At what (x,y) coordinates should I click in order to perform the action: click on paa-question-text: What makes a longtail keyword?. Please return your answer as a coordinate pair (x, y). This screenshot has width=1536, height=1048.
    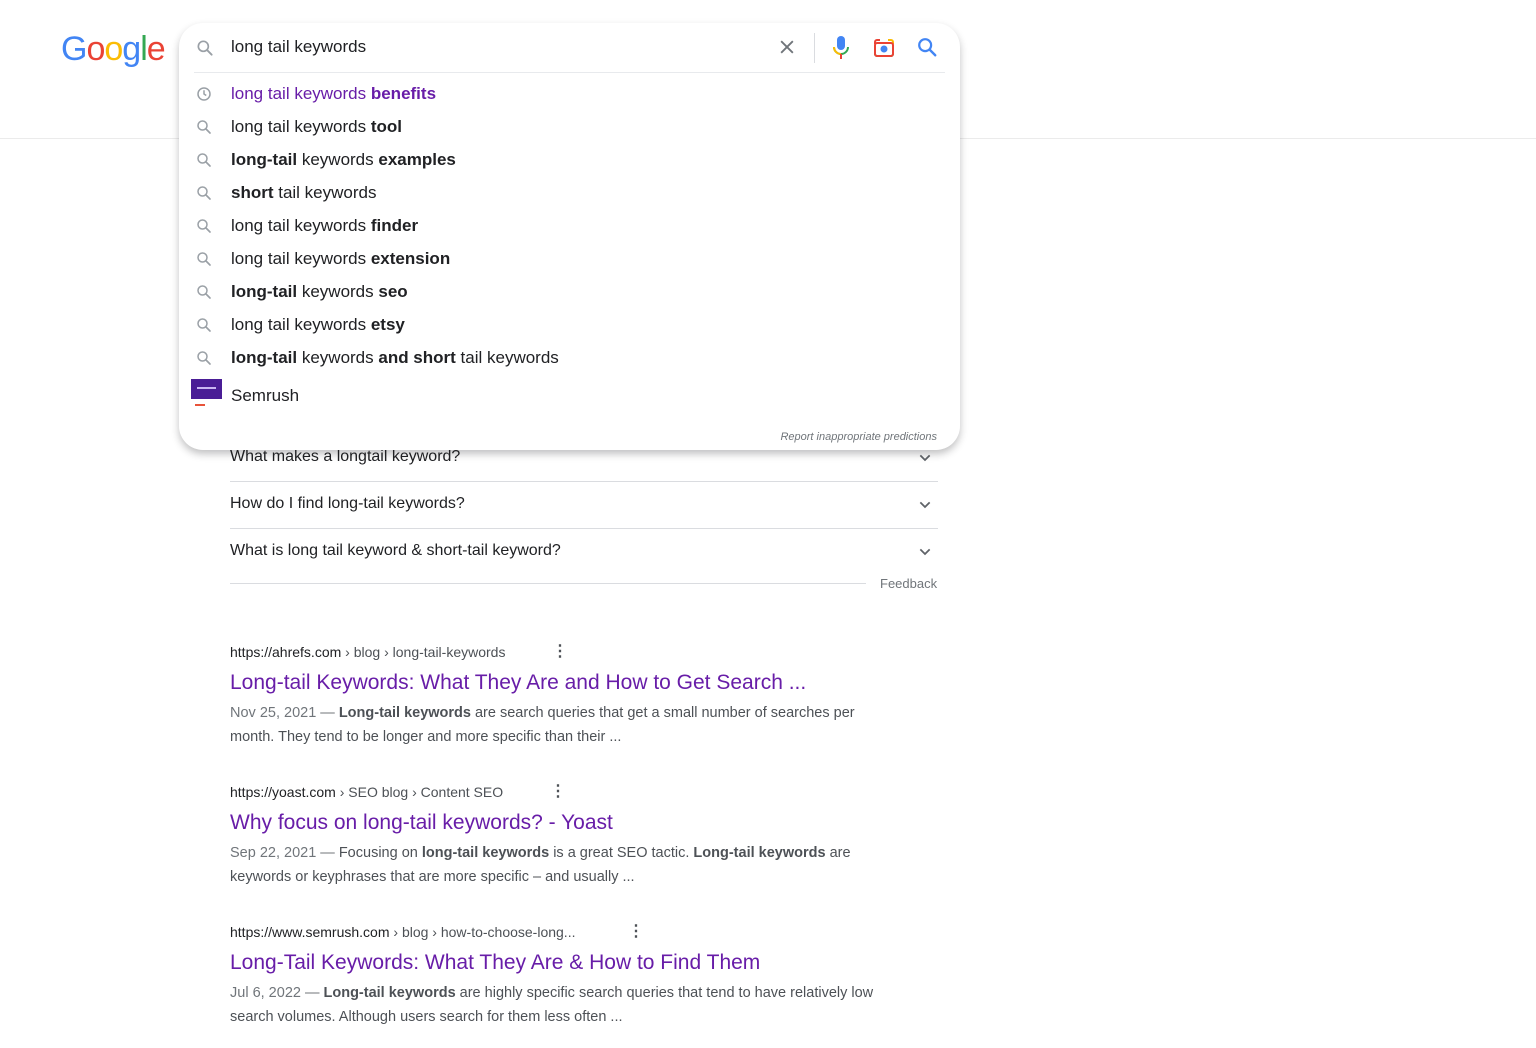
    Looking at the image, I should click on (345, 456).